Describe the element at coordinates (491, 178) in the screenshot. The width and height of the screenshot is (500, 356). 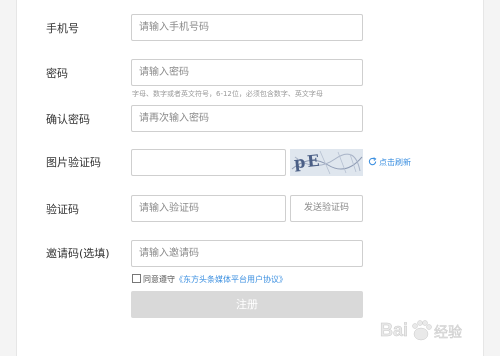
I see `right-edge` at that location.